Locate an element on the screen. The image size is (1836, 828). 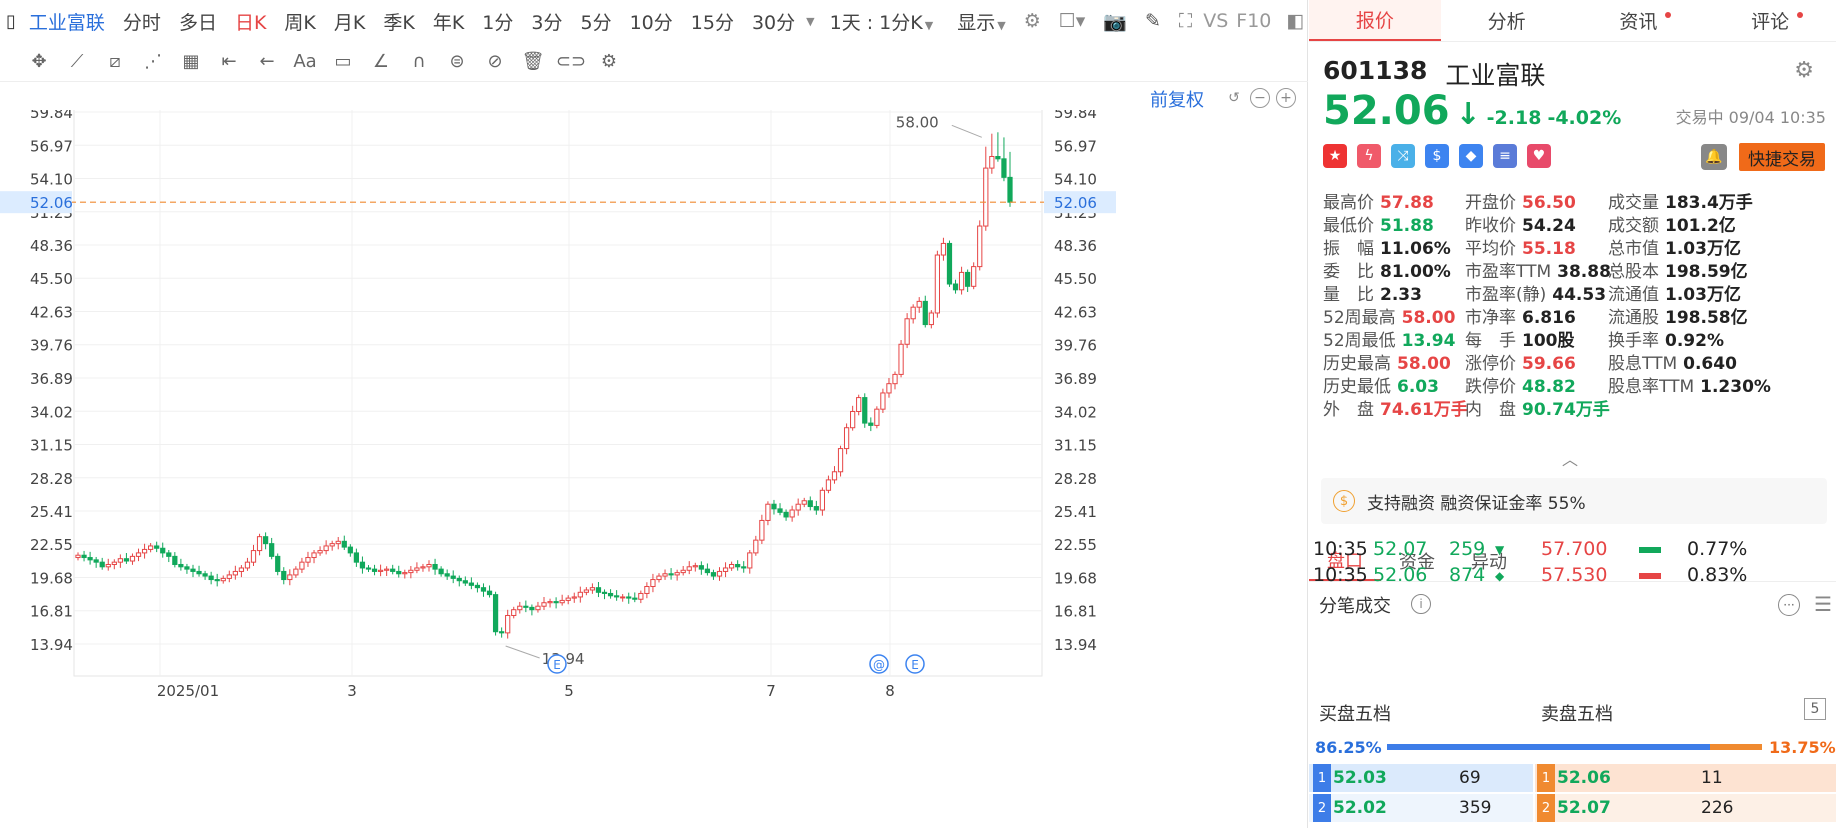
document-icon: ≡ is located at coordinates (1505, 156).